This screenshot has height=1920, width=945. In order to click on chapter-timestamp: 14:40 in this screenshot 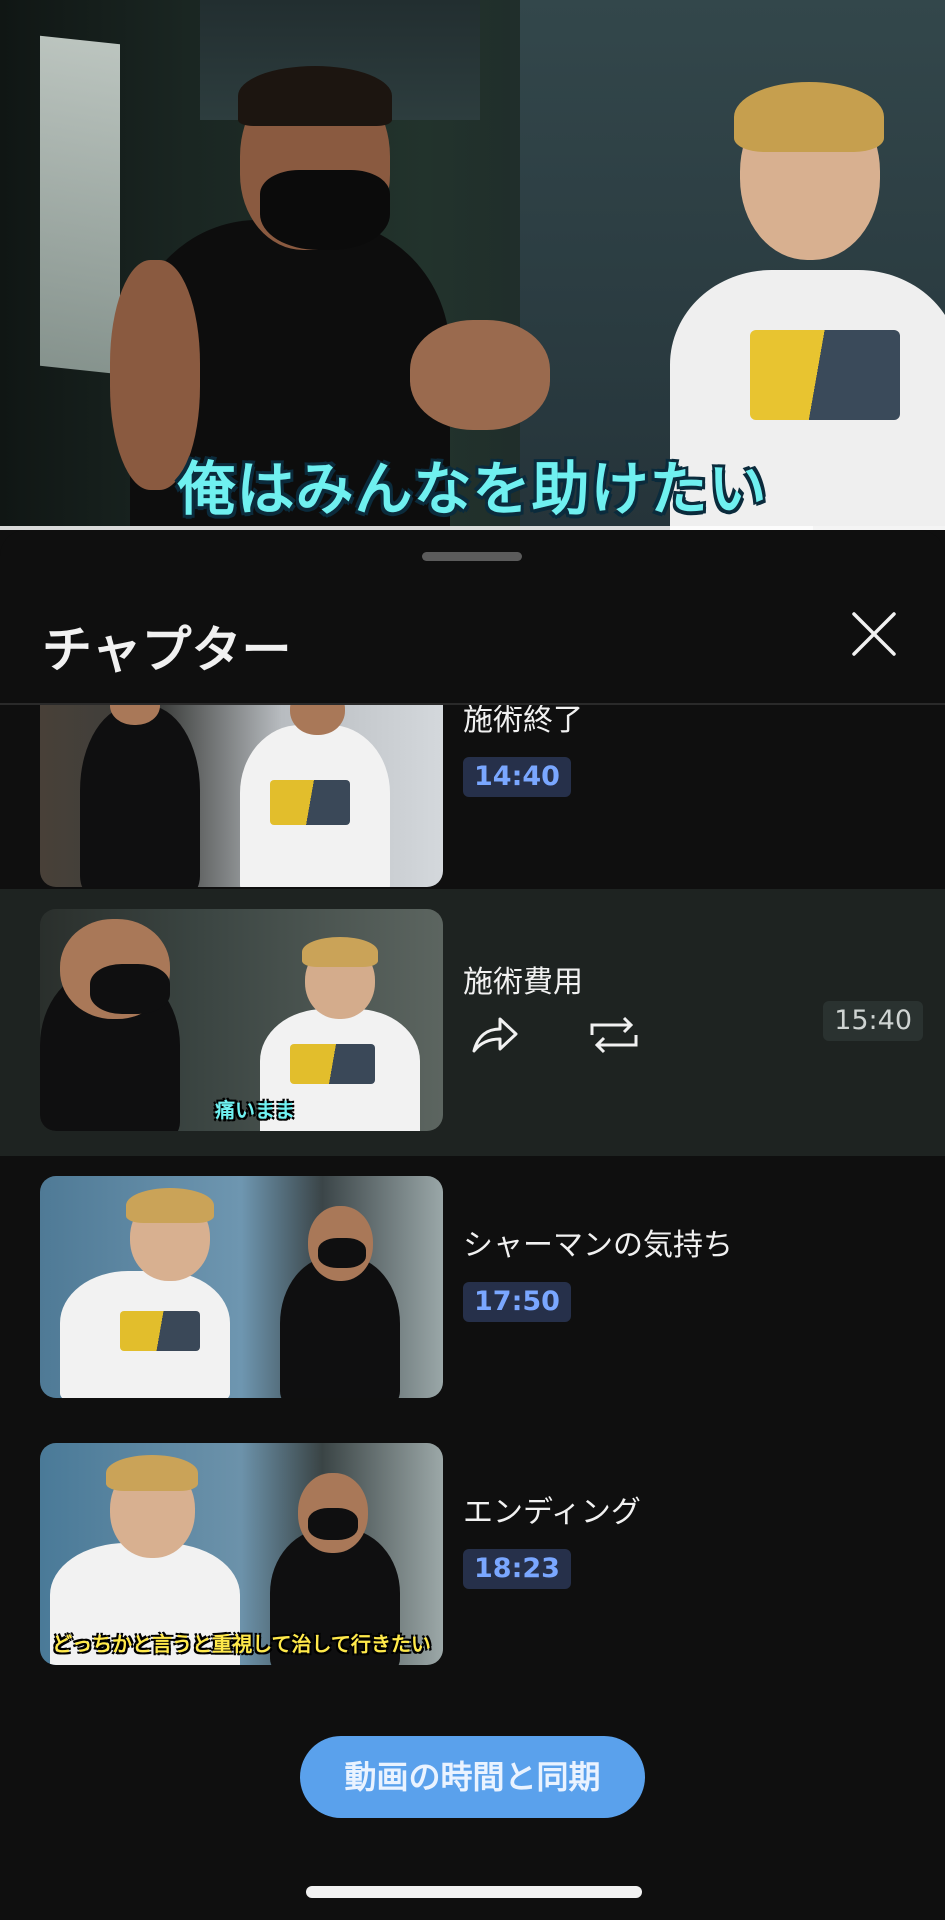, I will do `click(517, 777)`.